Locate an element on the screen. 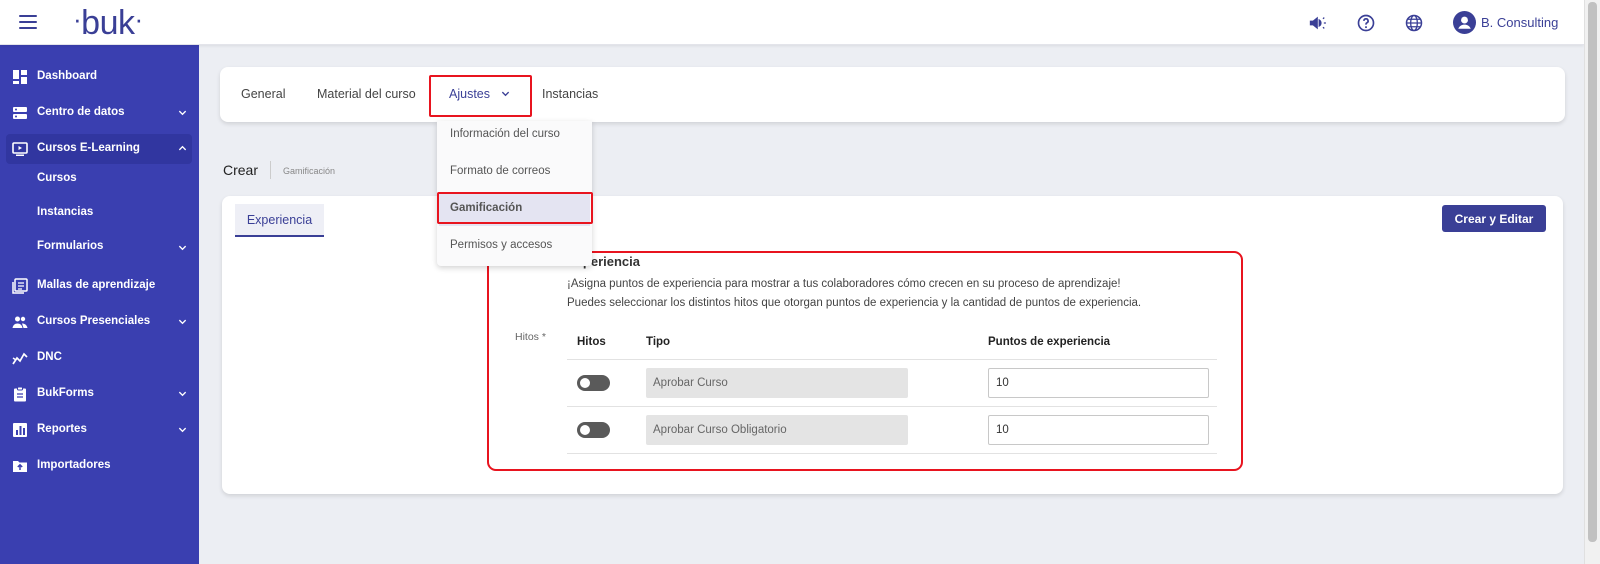  breadcrumb: Gamificación is located at coordinates (309, 171).